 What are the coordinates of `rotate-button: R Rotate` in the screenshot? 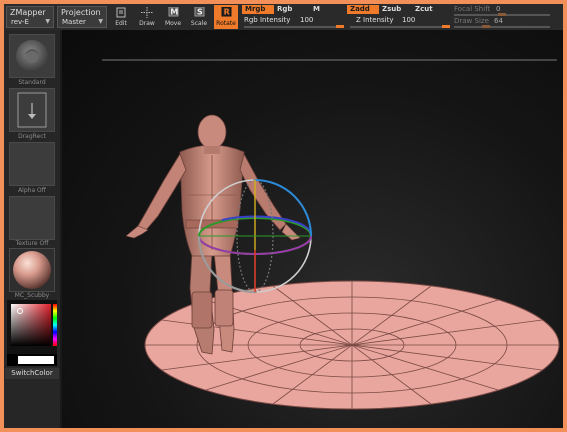 It's located at (226, 17).